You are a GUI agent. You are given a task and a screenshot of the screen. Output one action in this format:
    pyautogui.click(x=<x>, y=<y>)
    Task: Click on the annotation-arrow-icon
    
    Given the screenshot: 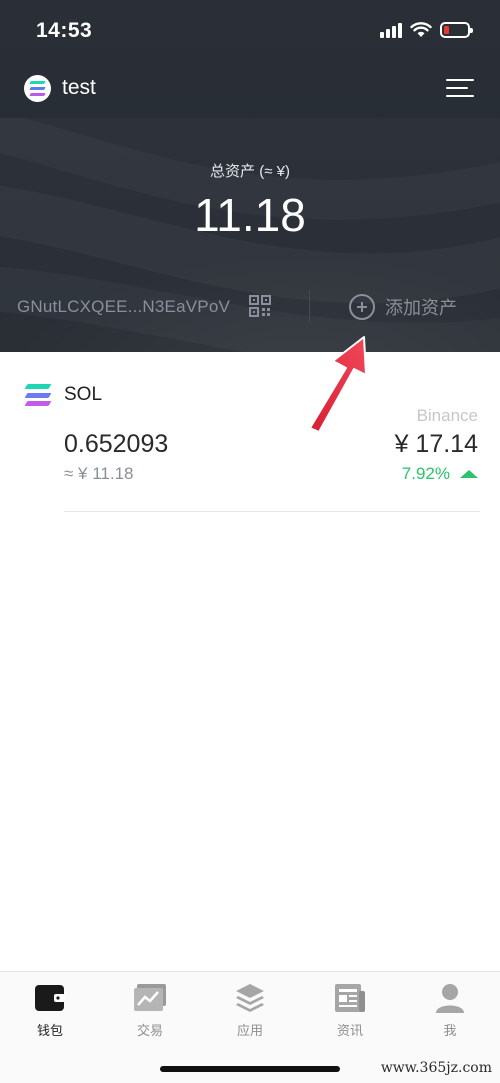 What is the action you would take?
    pyautogui.click(x=338, y=384)
    